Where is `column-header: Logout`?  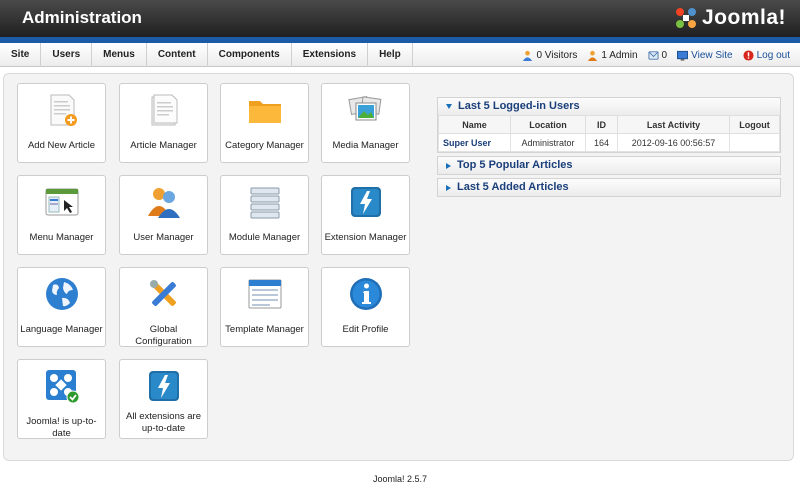
column-header: Logout is located at coordinates (754, 124).